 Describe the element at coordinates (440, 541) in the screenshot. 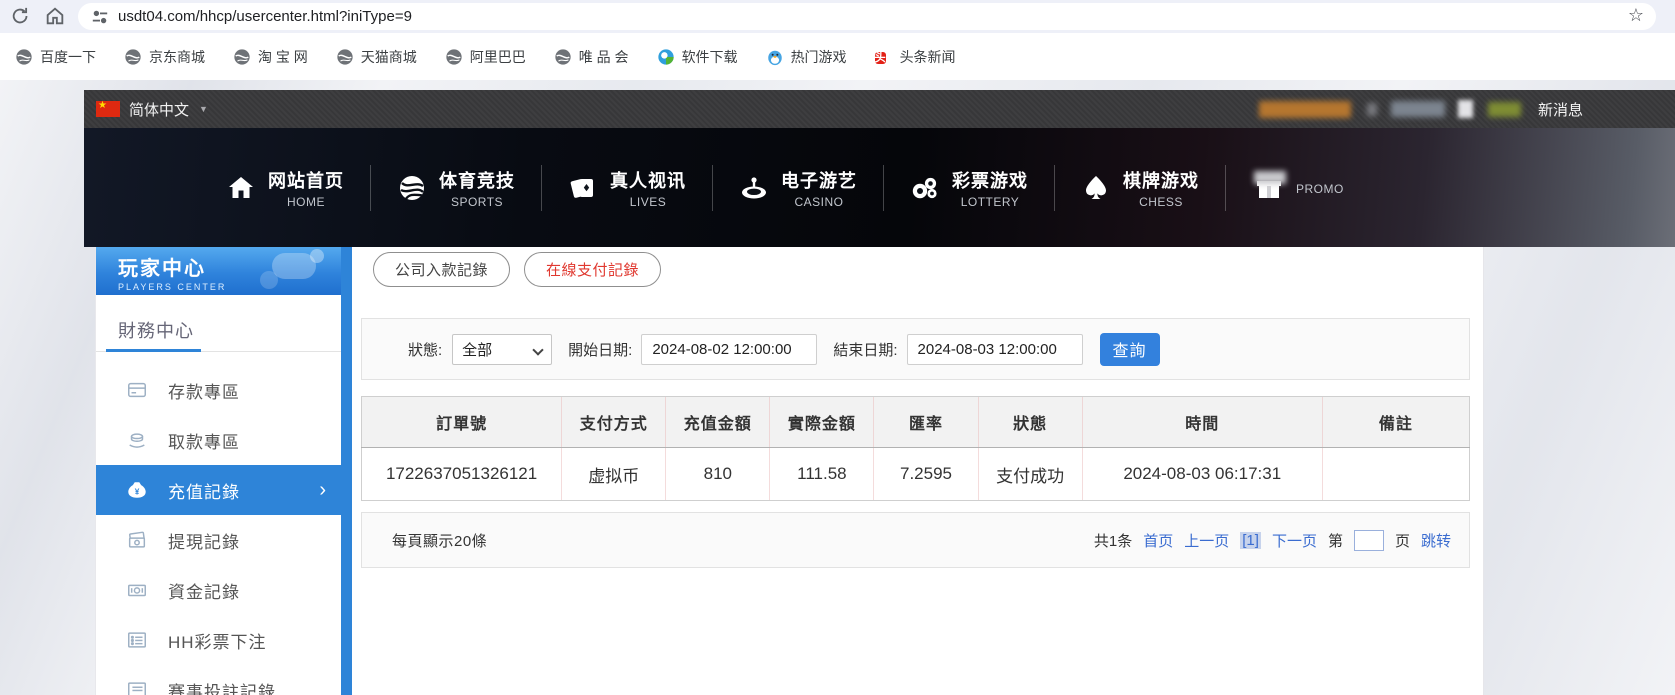

I see `per-page-label: 每頁顯示20條` at that location.